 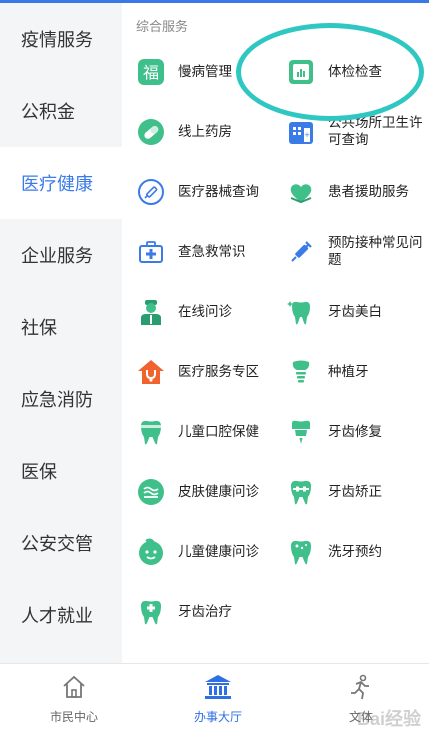 I want to click on service-online-pharmacy: 线上药房, so click(x=211, y=132).